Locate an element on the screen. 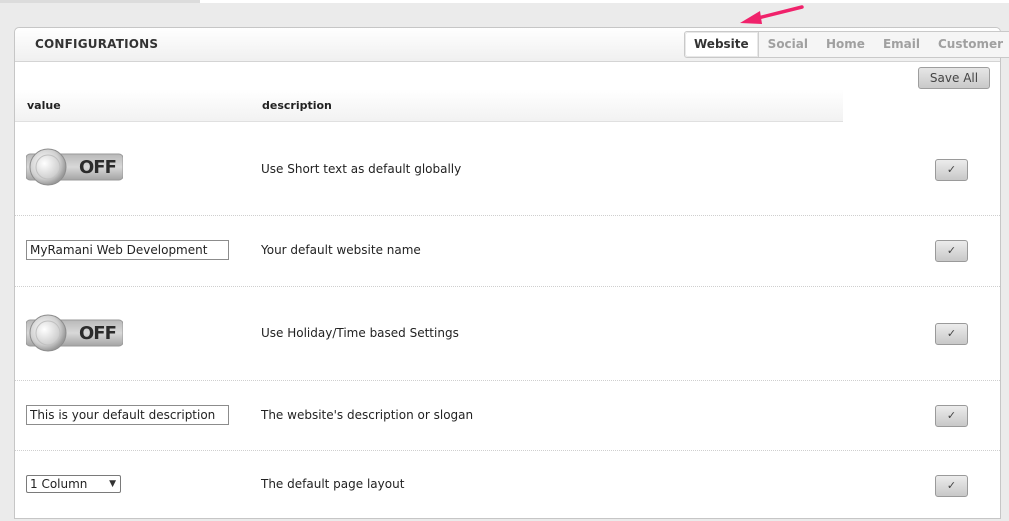 The image size is (1009, 521). column-header-value: value is located at coordinates (44, 105).